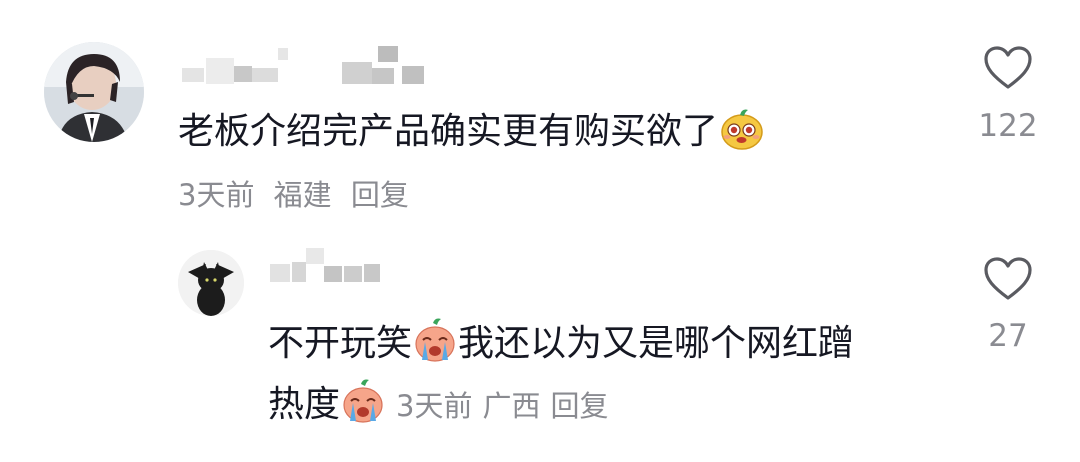 Image resolution: width=1080 pixels, height=462 pixels. I want to click on reply-text-line2: 热度 3天前 广西 回复, so click(443, 407).